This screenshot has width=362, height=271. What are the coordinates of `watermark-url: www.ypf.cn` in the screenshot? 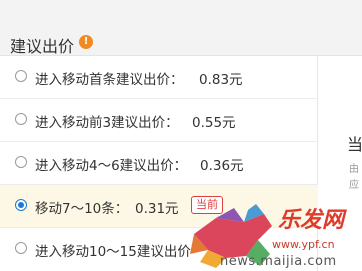 It's located at (303, 244).